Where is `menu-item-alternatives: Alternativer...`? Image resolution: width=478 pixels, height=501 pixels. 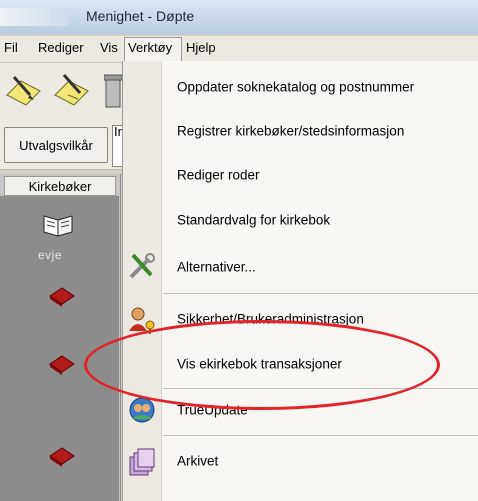 menu-item-alternatives: Alternativer... is located at coordinates (319, 267).